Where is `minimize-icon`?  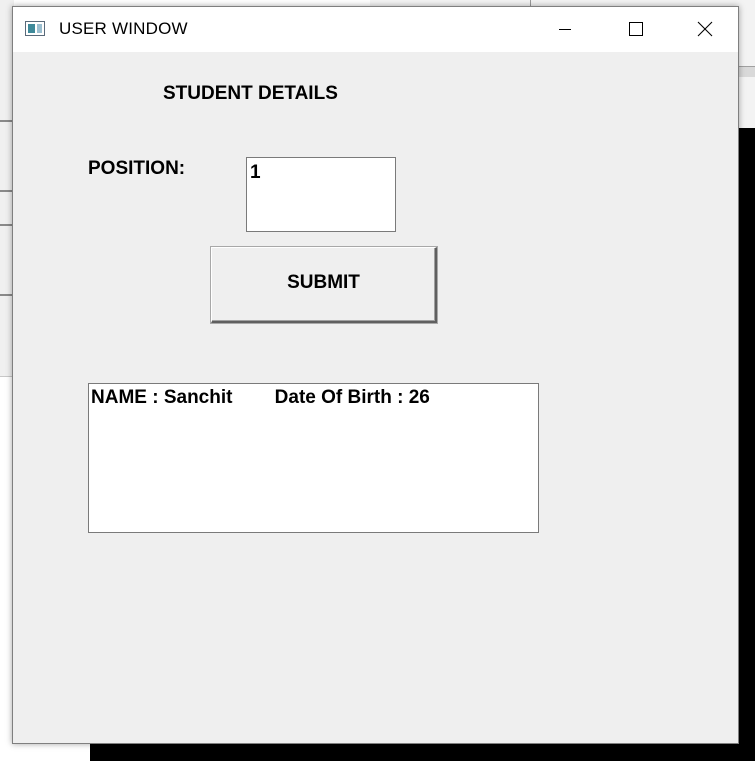 minimize-icon is located at coordinates (565, 29).